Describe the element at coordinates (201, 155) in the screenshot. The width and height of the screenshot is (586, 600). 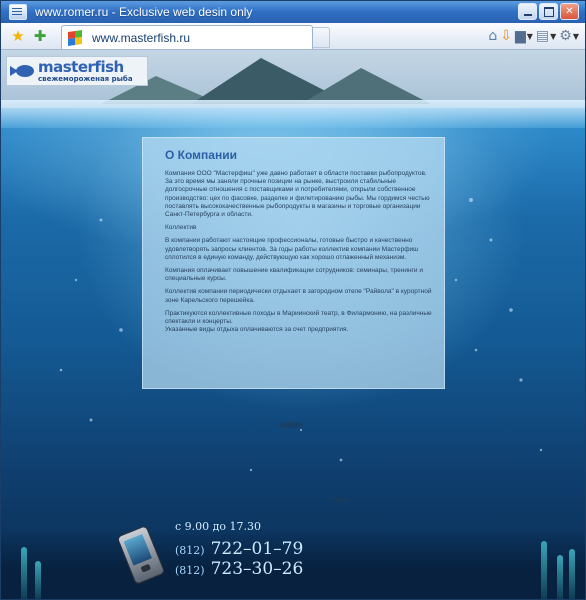
I see `page-title: О Компании` at that location.